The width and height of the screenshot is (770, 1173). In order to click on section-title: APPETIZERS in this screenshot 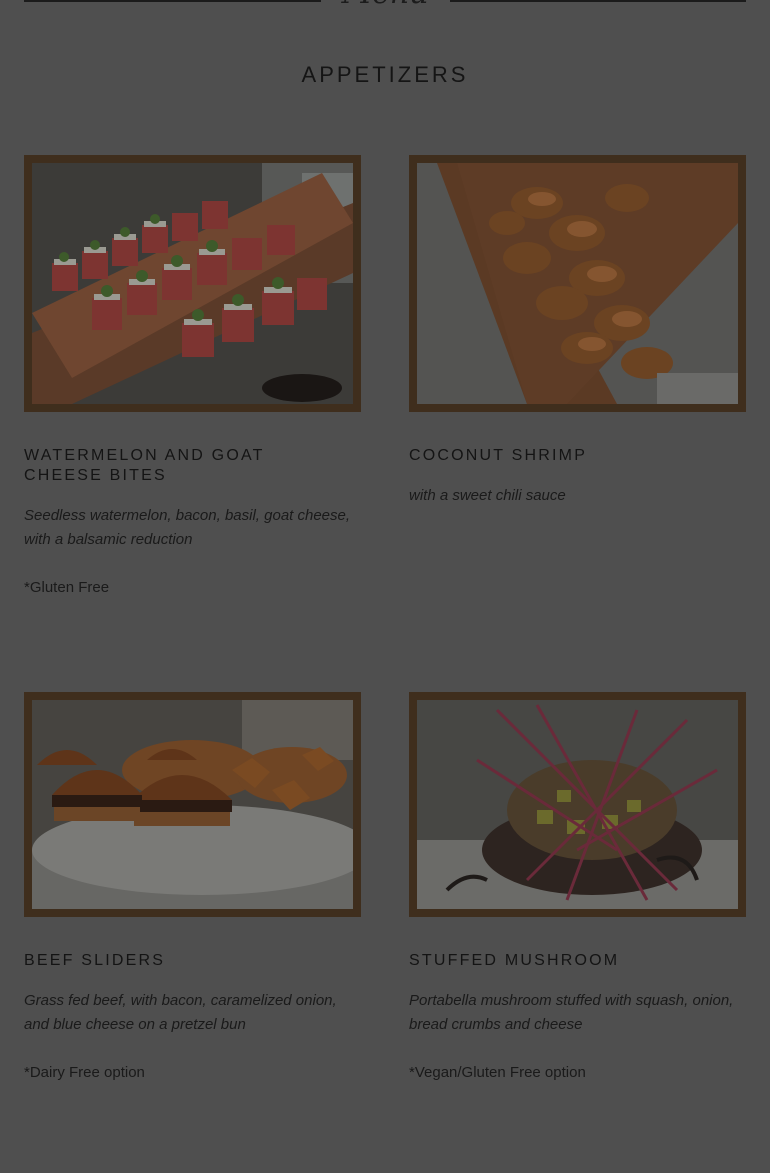, I will do `click(385, 74)`.